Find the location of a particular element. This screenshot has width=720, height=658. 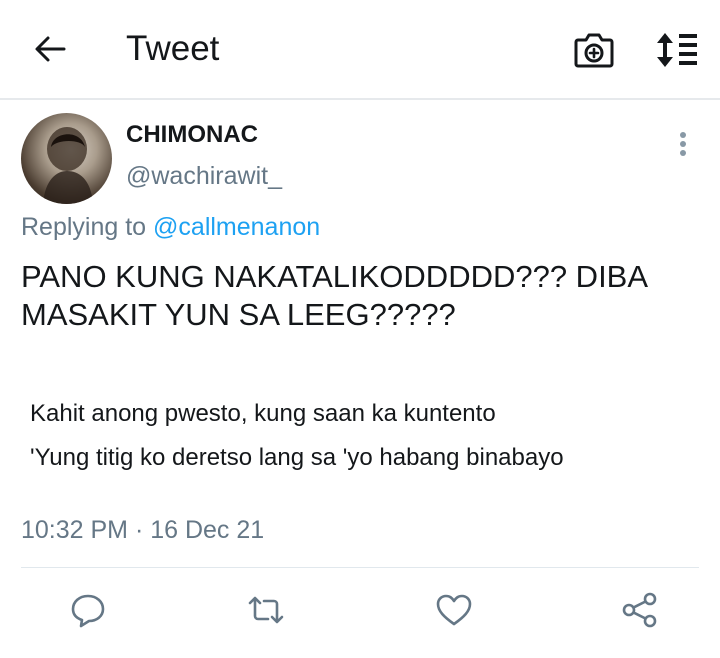

back-button is located at coordinates (50, 49).